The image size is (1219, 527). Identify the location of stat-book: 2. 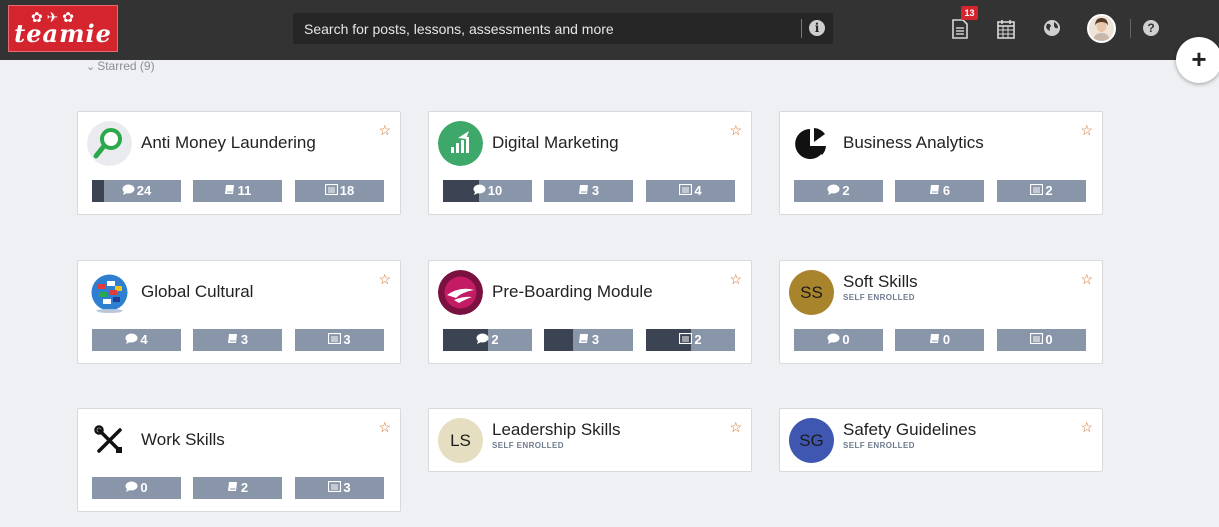
(237, 488).